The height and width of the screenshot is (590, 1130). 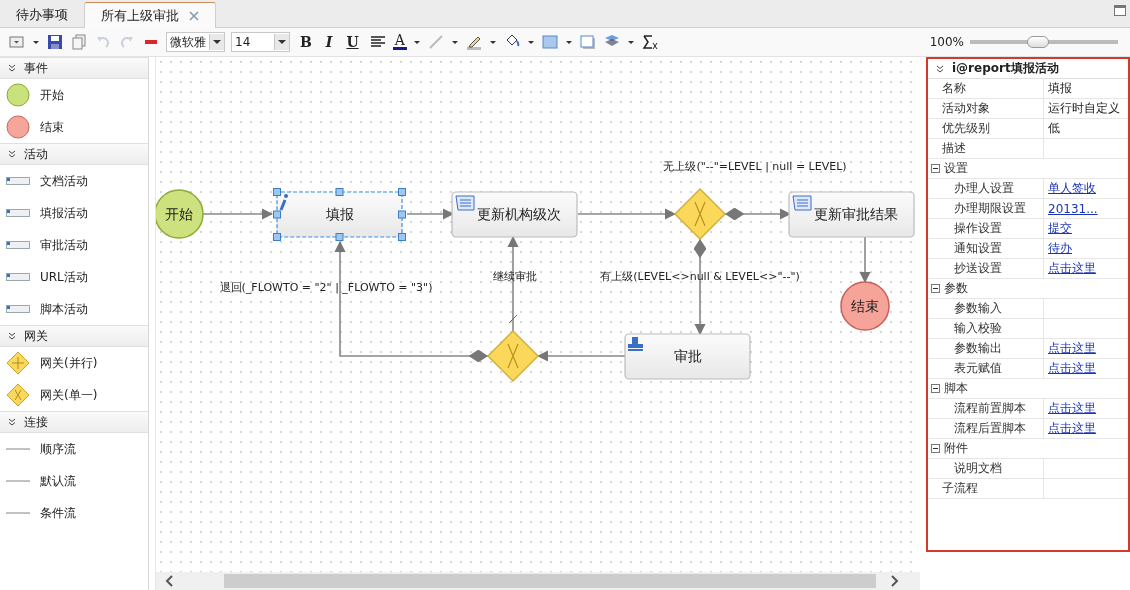 I want to click on palette-item: 文档活动, so click(x=64, y=181).